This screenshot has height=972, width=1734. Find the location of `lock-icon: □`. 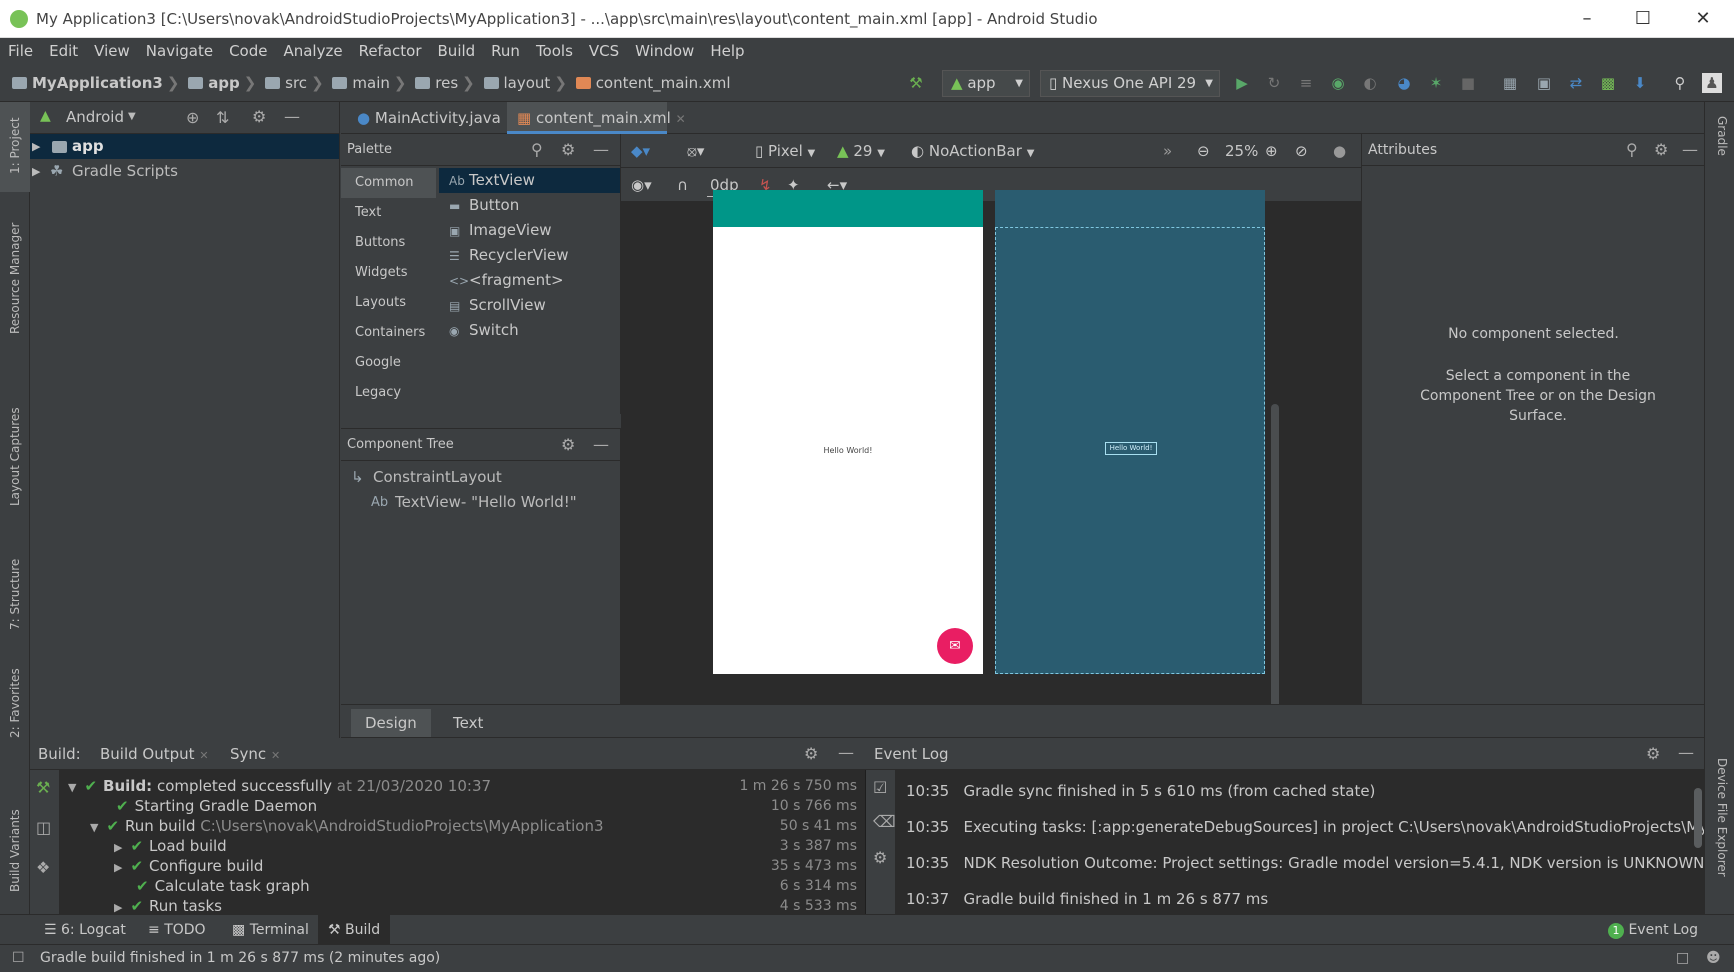

lock-icon: □ is located at coordinates (1682, 958).